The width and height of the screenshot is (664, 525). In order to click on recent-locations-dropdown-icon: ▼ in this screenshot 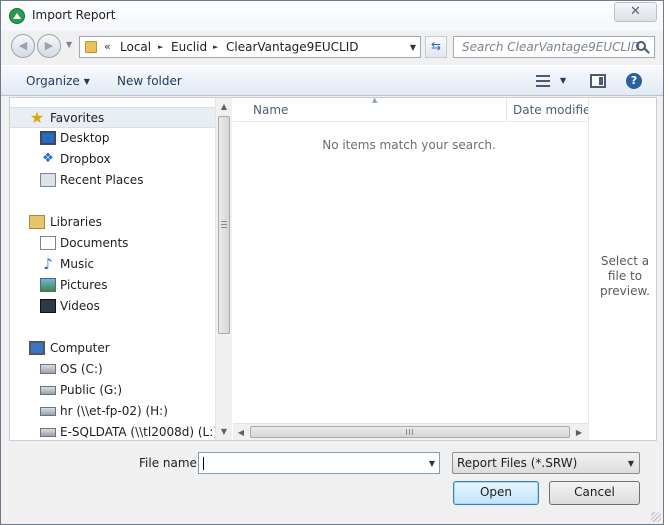, I will do `click(69, 44)`.